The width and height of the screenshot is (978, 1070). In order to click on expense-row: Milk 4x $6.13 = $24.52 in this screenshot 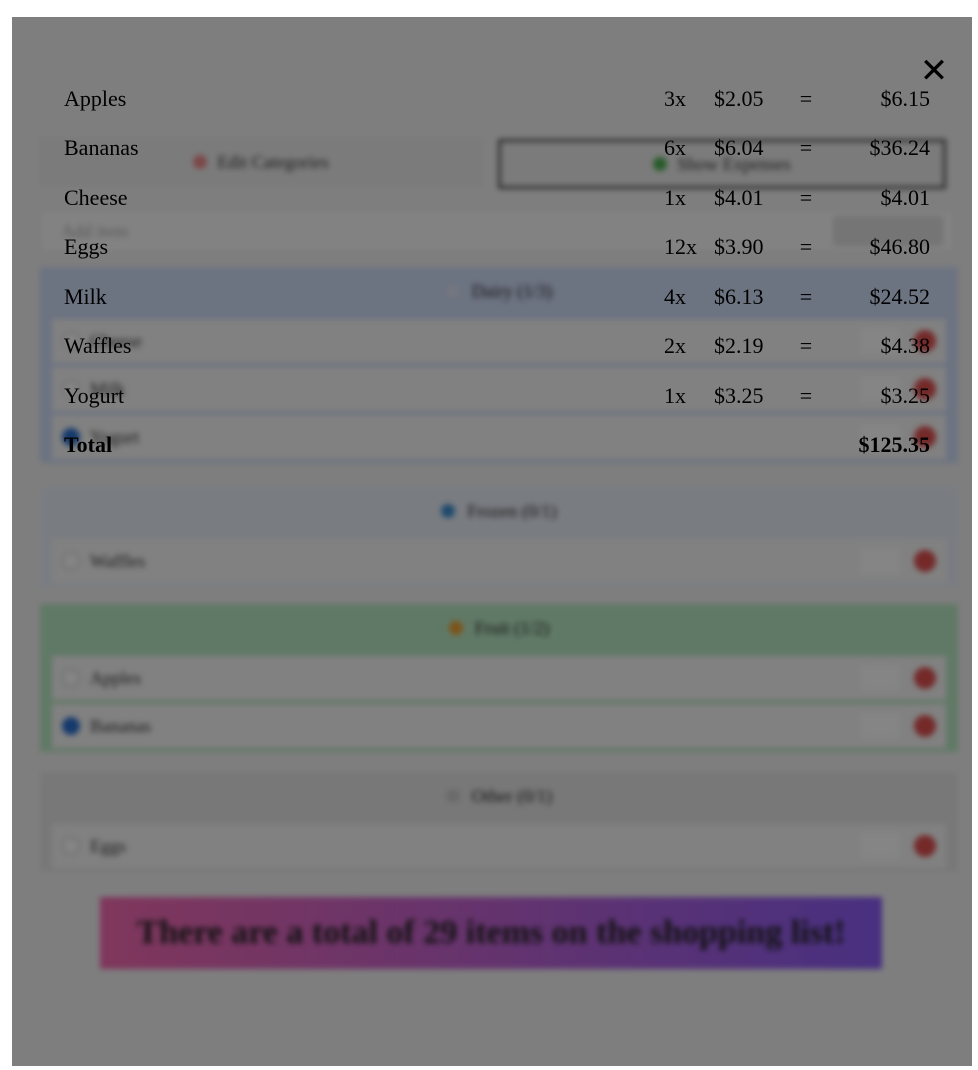, I will do `click(497, 297)`.